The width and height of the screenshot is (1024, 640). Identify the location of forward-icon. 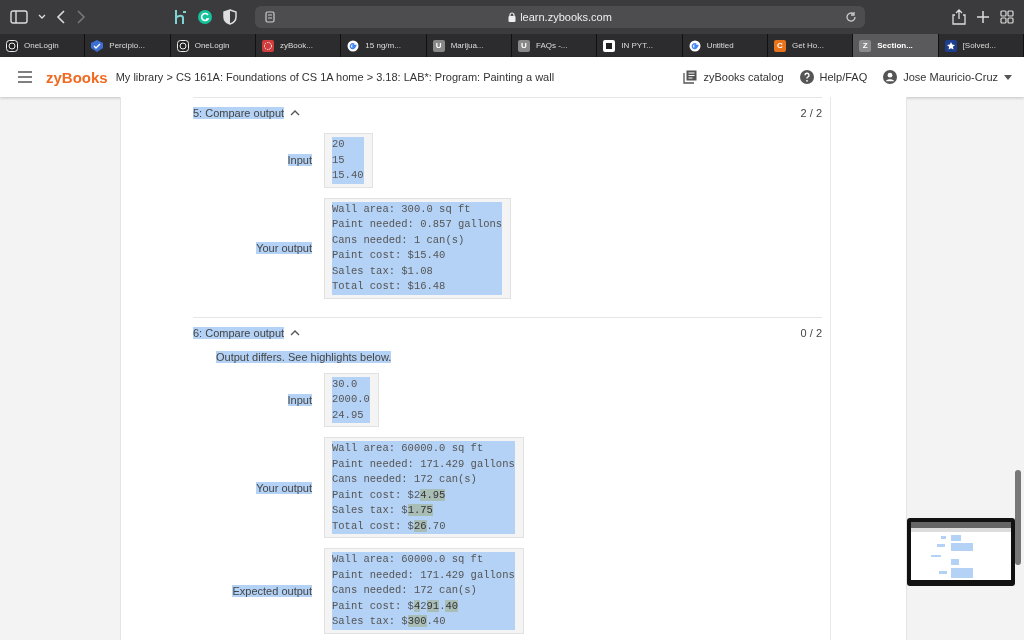
(81, 17).